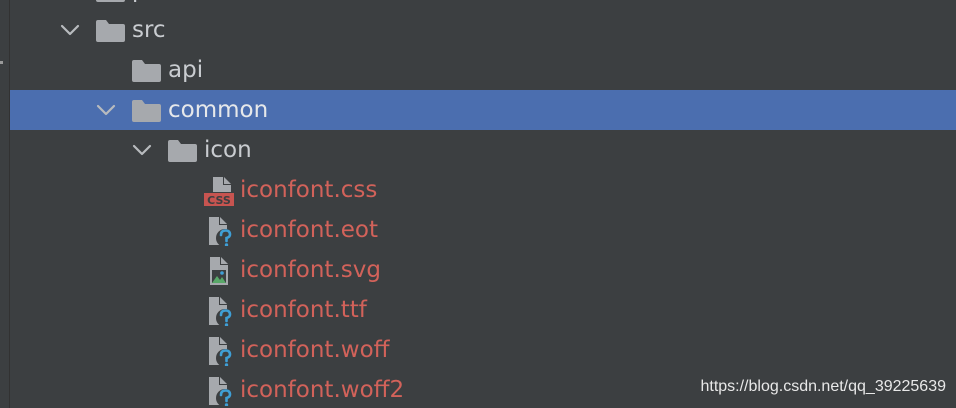  What do you see at coordinates (483, 230) in the screenshot?
I see `tree-row-iconfont-eot: iconfont.eot` at bounding box center [483, 230].